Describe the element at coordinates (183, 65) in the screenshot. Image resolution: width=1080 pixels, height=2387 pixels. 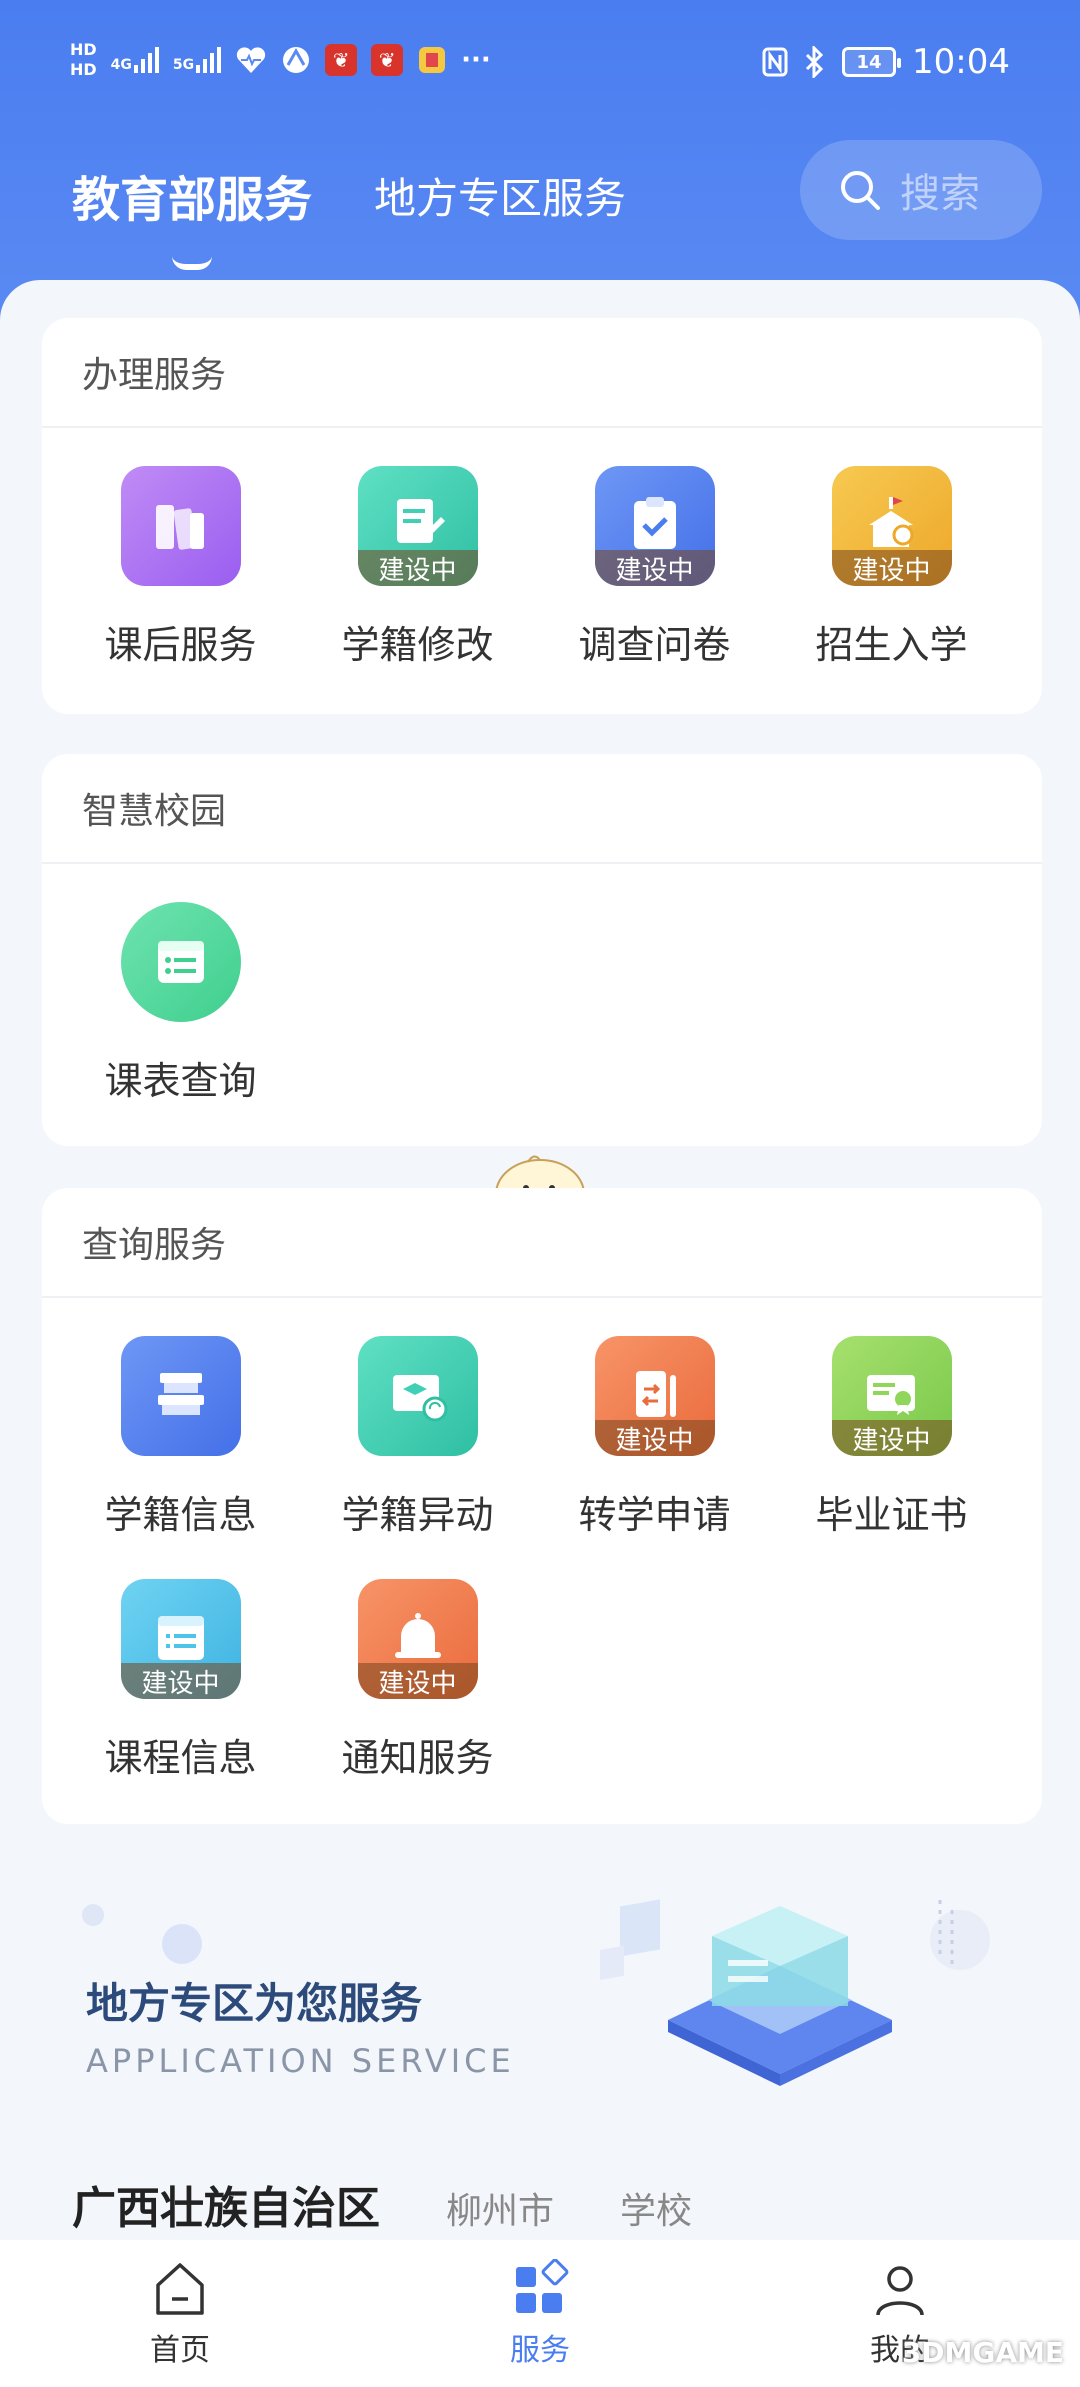
I see `network-label-2: 5G` at that location.